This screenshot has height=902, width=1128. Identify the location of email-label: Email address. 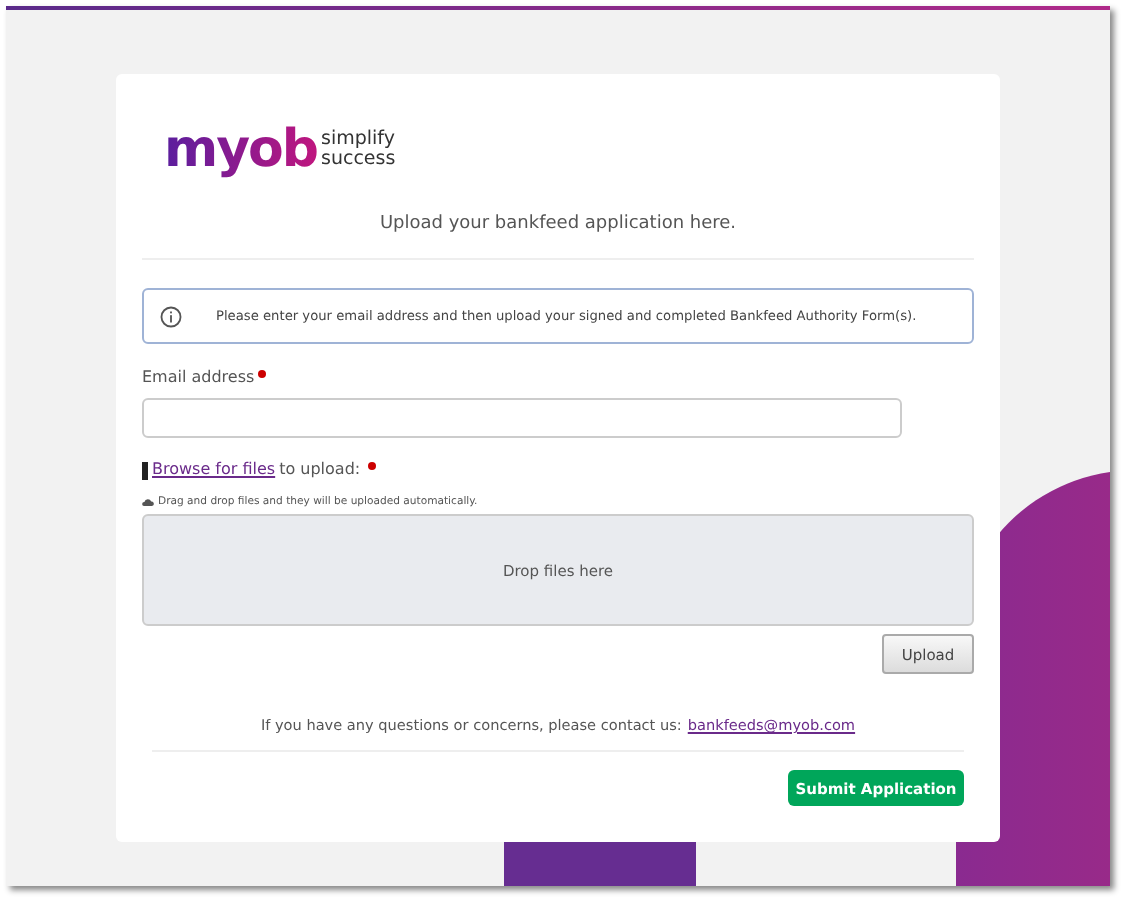
(198, 377).